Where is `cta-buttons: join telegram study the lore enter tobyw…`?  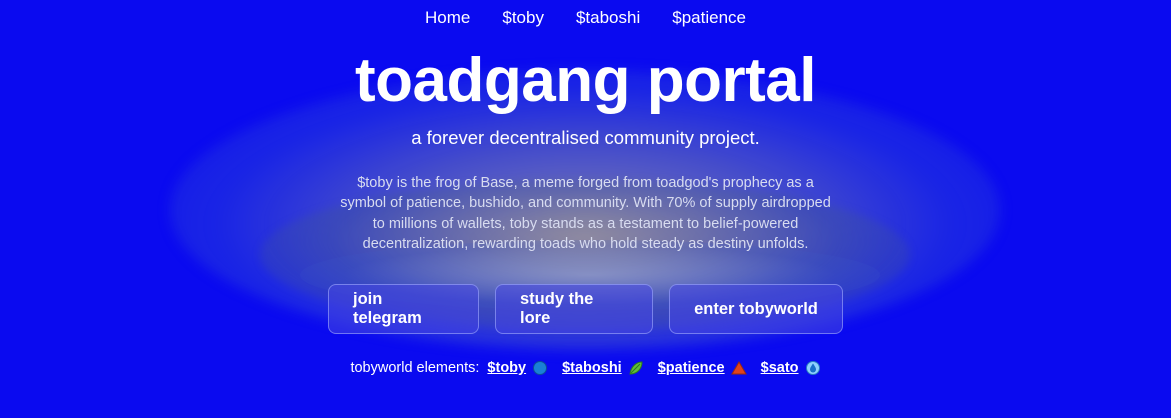
cta-buttons: join telegram study the lore enter tobyw… is located at coordinates (585, 309).